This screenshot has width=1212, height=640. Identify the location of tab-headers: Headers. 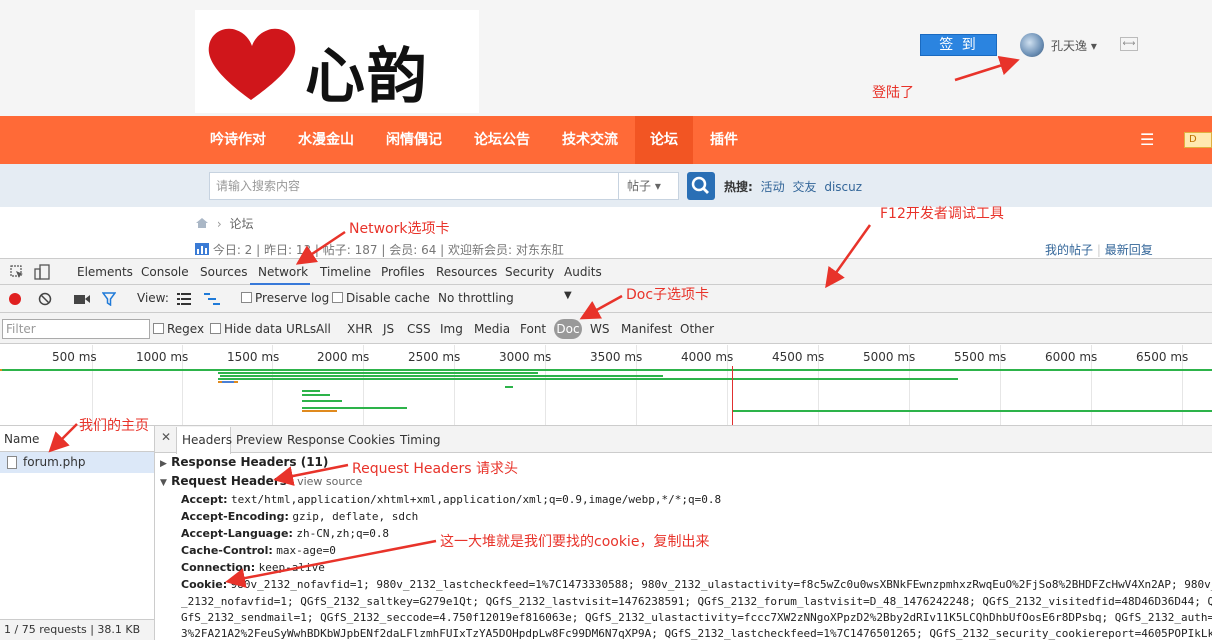
(207, 440).